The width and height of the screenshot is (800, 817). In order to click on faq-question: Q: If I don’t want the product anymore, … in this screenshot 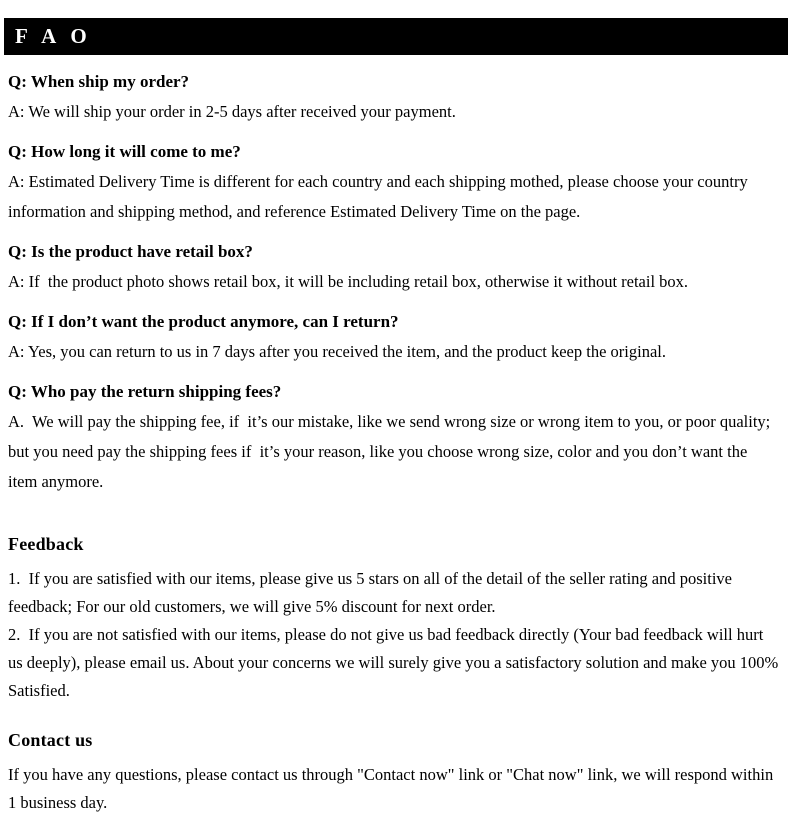, I will do `click(203, 321)`.